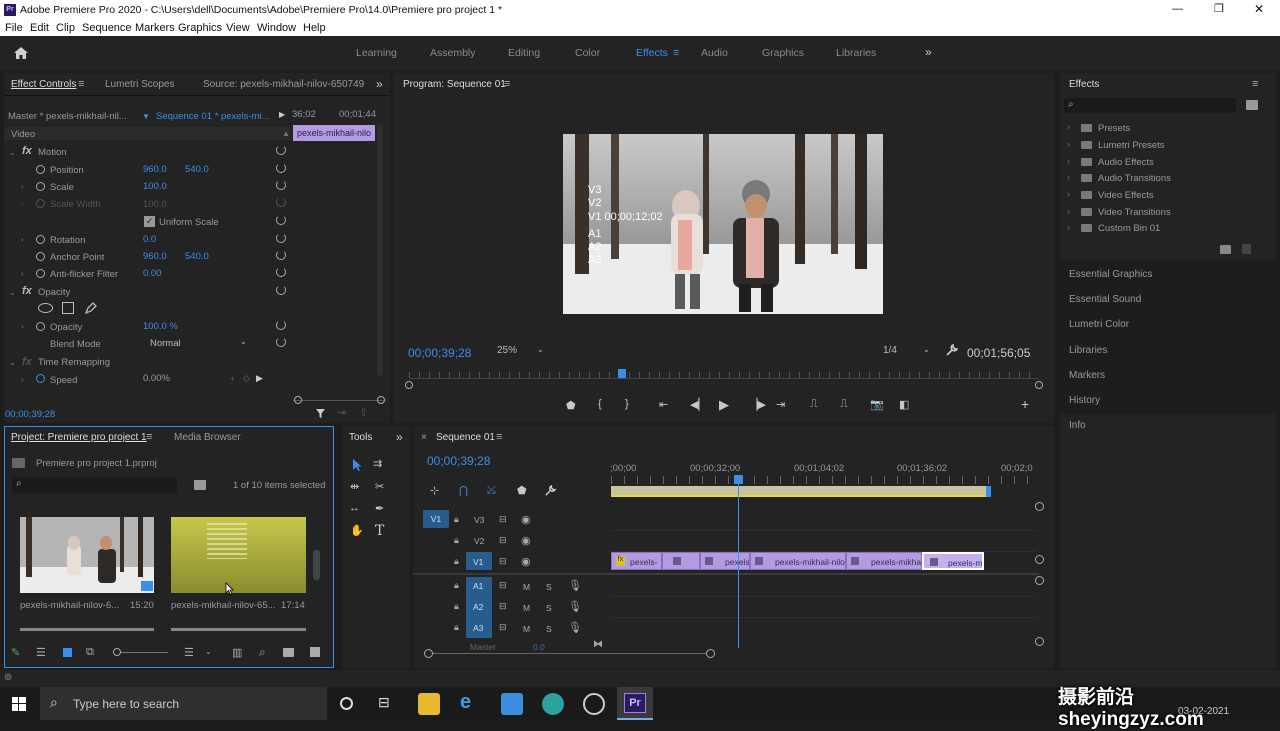 This screenshot has height=731, width=1280. I want to click on opacity-value: 100.0 %, so click(160, 326).